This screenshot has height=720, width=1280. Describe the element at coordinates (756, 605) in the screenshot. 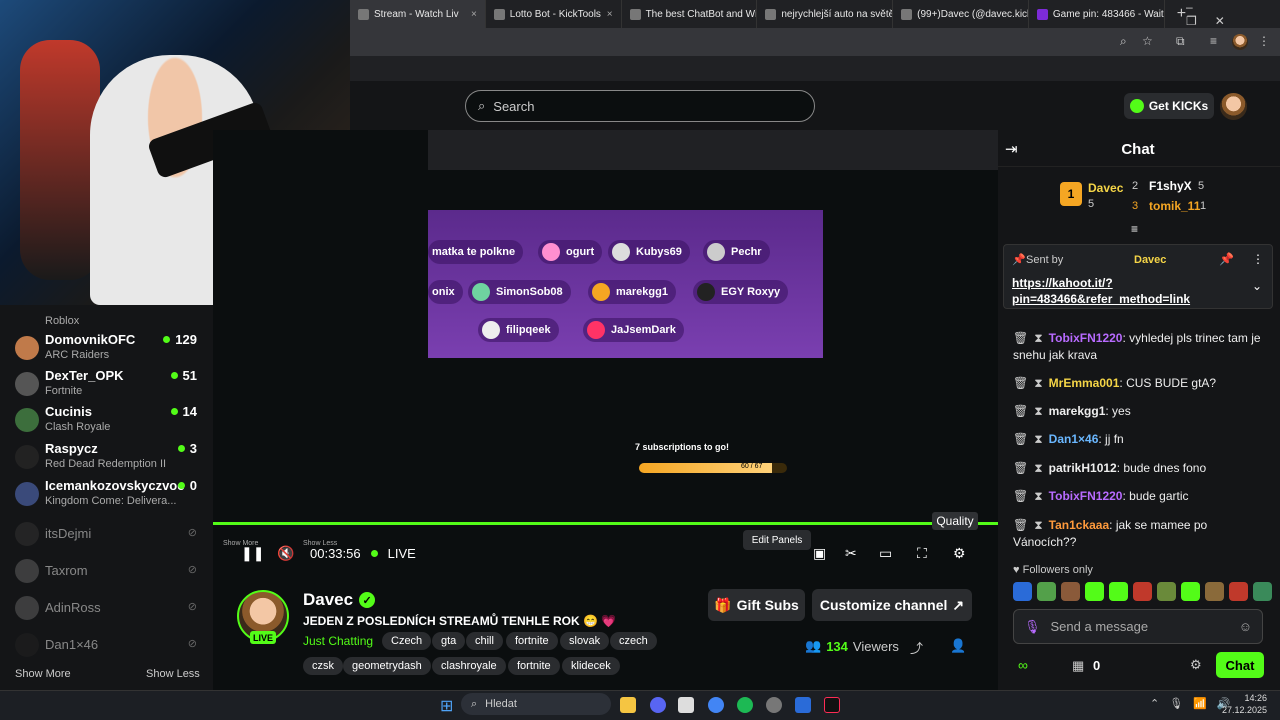

I see `gift-subs-button: 🎁 Gift Subs` at that location.